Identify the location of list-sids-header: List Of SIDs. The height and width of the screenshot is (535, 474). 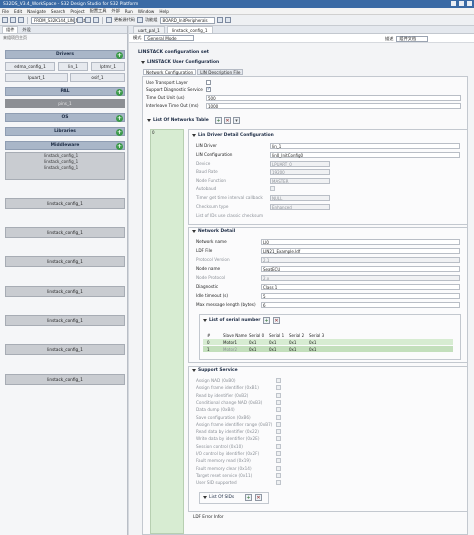
(218, 497).